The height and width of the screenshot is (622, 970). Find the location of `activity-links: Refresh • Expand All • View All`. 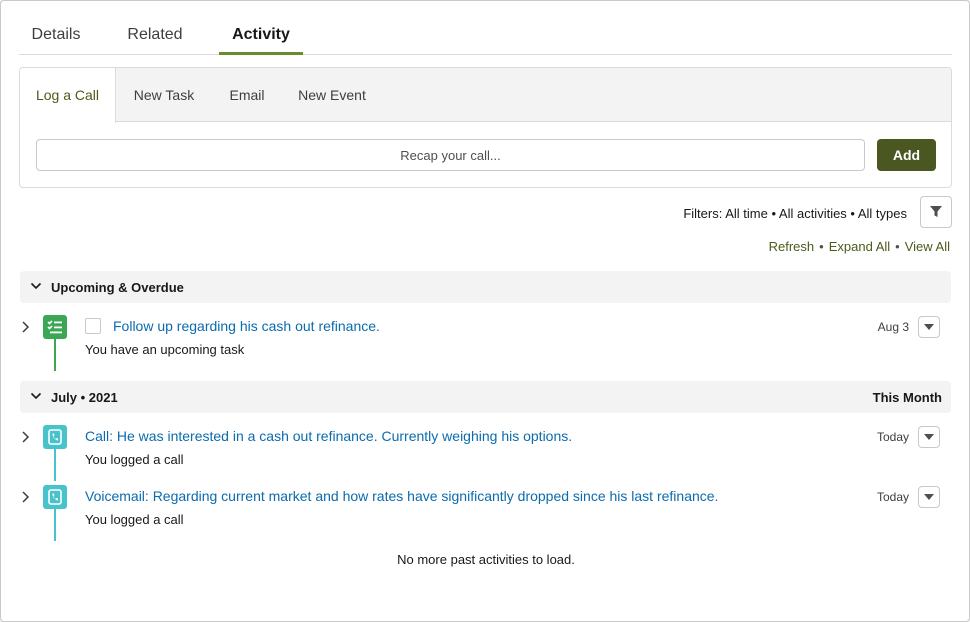

activity-links: Refresh • Expand All • View All is located at coordinates (859, 246).